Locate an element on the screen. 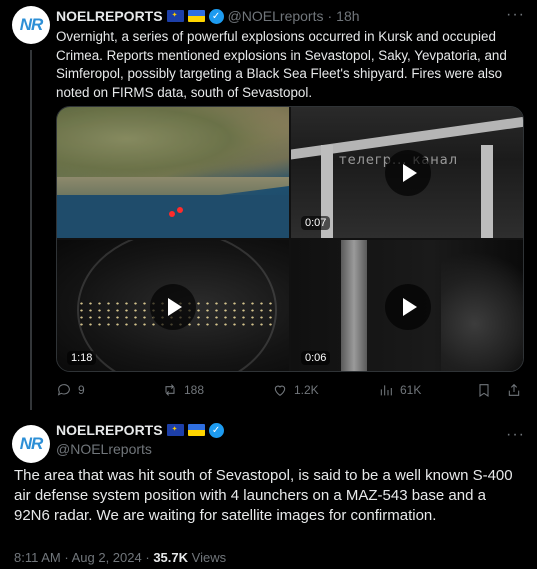 The image size is (537, 569). views-label: Views is located at coordinates (209, 557).